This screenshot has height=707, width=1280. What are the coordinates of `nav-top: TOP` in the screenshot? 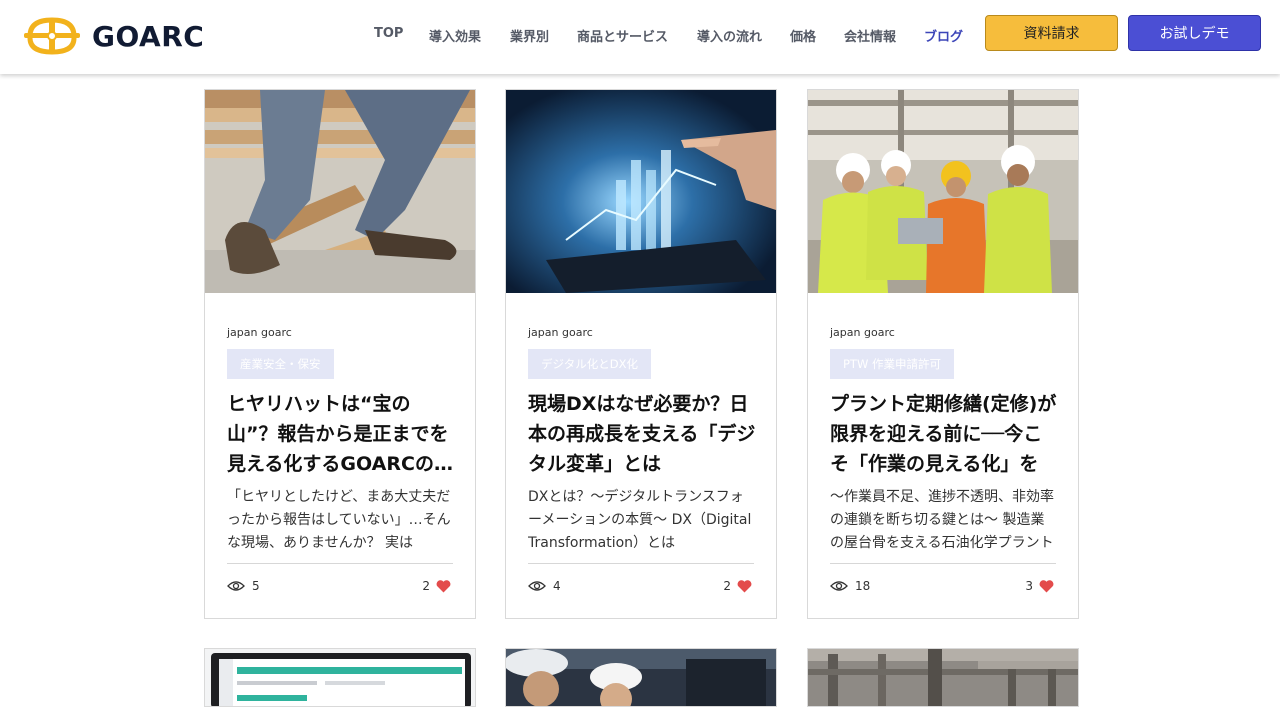 It's located at (388, 33).